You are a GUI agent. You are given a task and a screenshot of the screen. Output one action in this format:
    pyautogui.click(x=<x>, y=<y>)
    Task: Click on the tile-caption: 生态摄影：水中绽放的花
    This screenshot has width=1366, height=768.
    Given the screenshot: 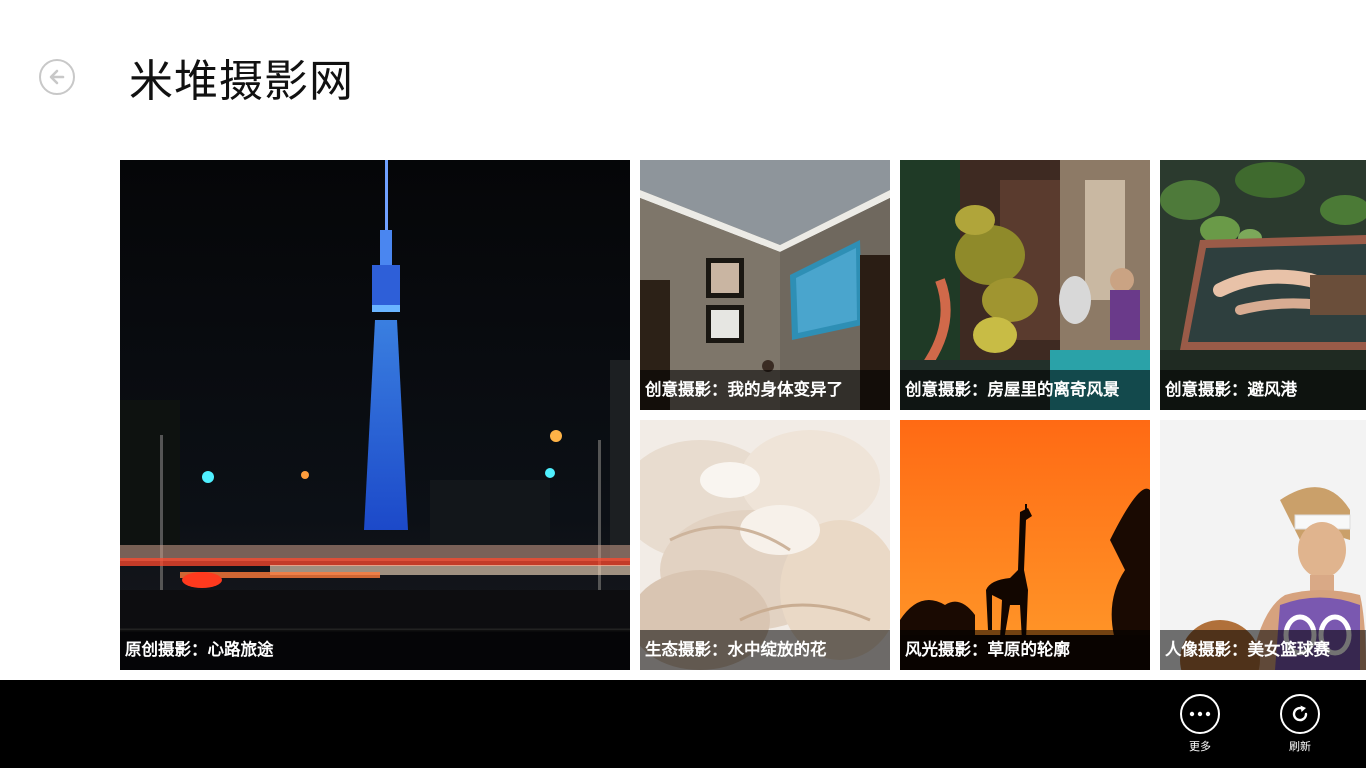 What is the action you would take?
    pyautogui.click(x=765, y=650)
    